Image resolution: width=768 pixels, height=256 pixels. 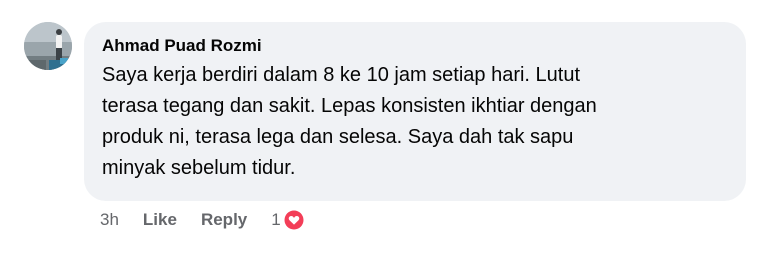 I want to click on like-button: Like, so click(x=160, y=220).